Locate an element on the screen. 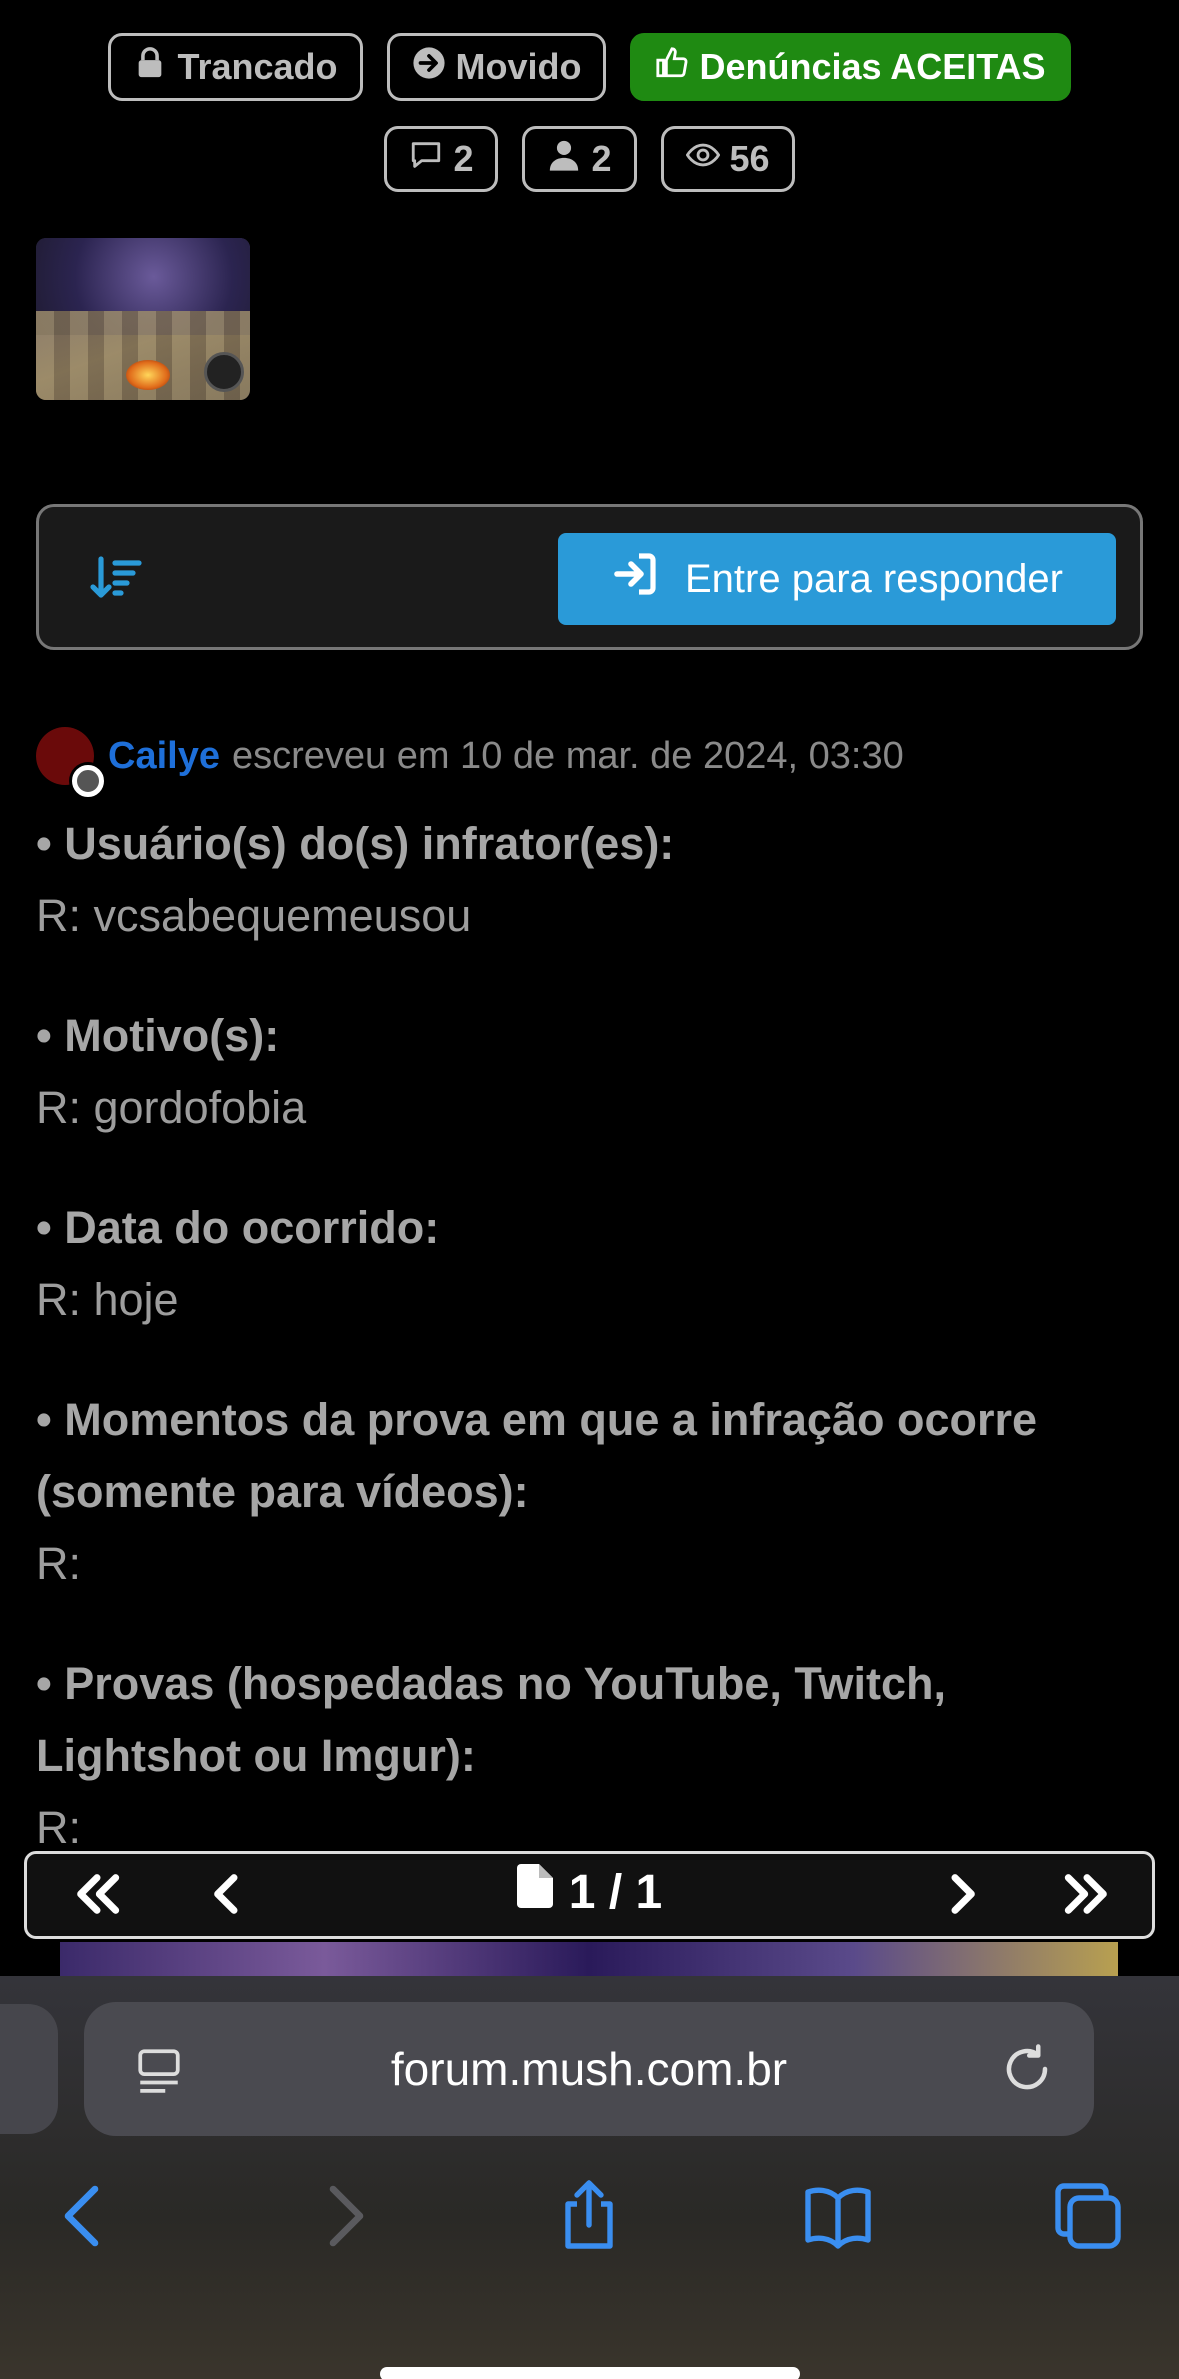  field-answer: R: is located at coordinates (58, 1563).